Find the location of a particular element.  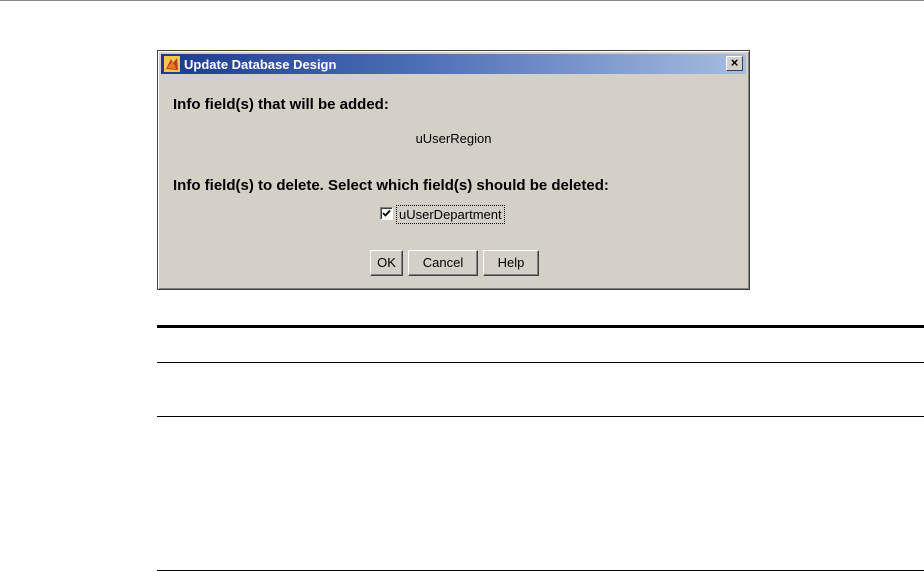

help-button: Help is located at coordinates (511, 263).